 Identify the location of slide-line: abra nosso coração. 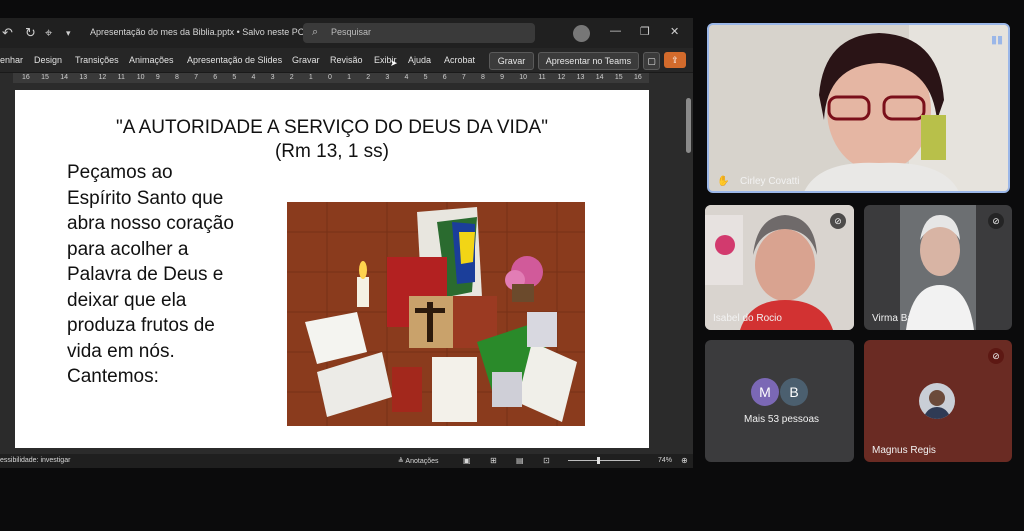
(150, 223).